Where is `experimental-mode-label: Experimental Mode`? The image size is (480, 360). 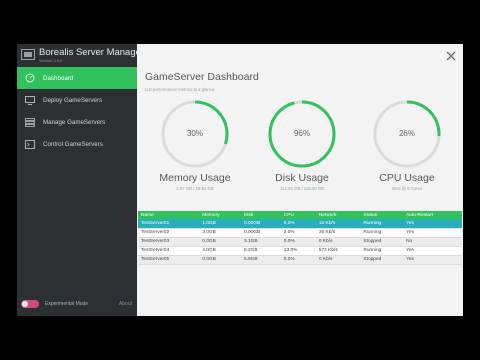 experimental-mode-label: Experimental Mode is located at coordinates (67, 304).